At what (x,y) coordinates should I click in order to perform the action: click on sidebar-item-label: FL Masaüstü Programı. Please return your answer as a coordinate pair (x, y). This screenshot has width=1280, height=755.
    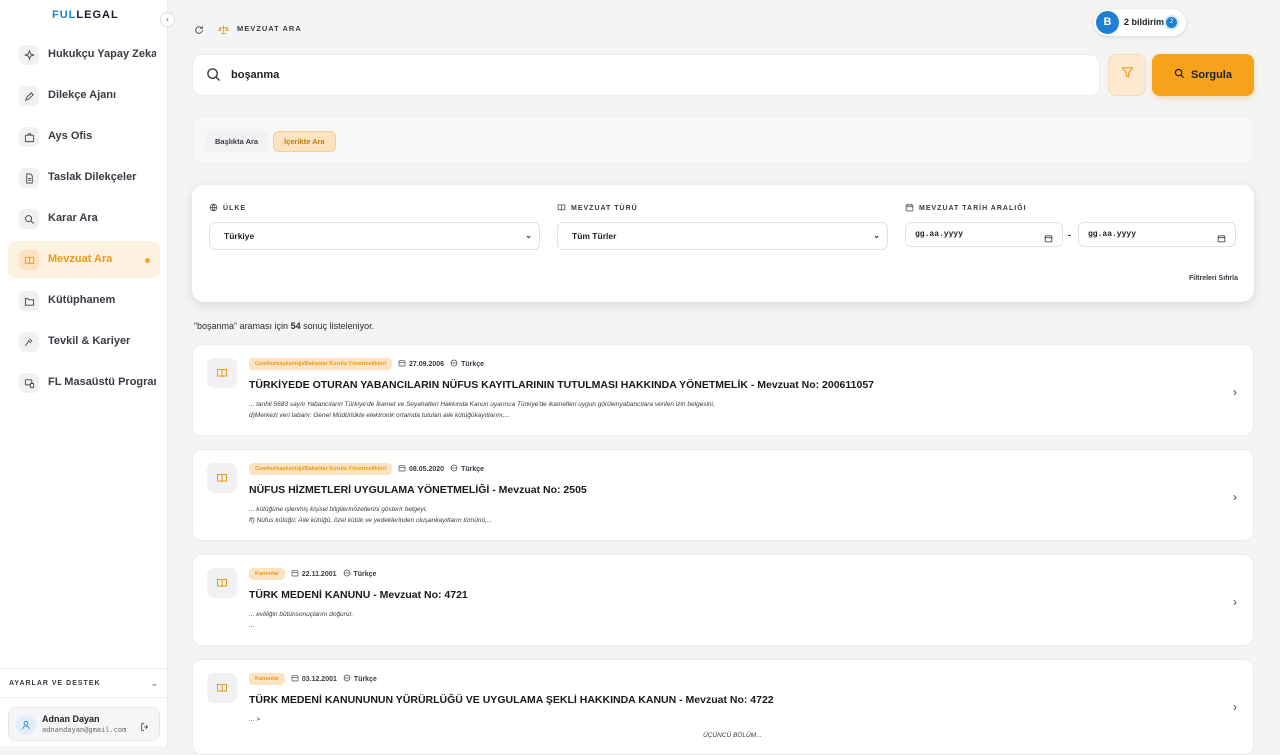
    Looking at the image, I should click on (102, 382).